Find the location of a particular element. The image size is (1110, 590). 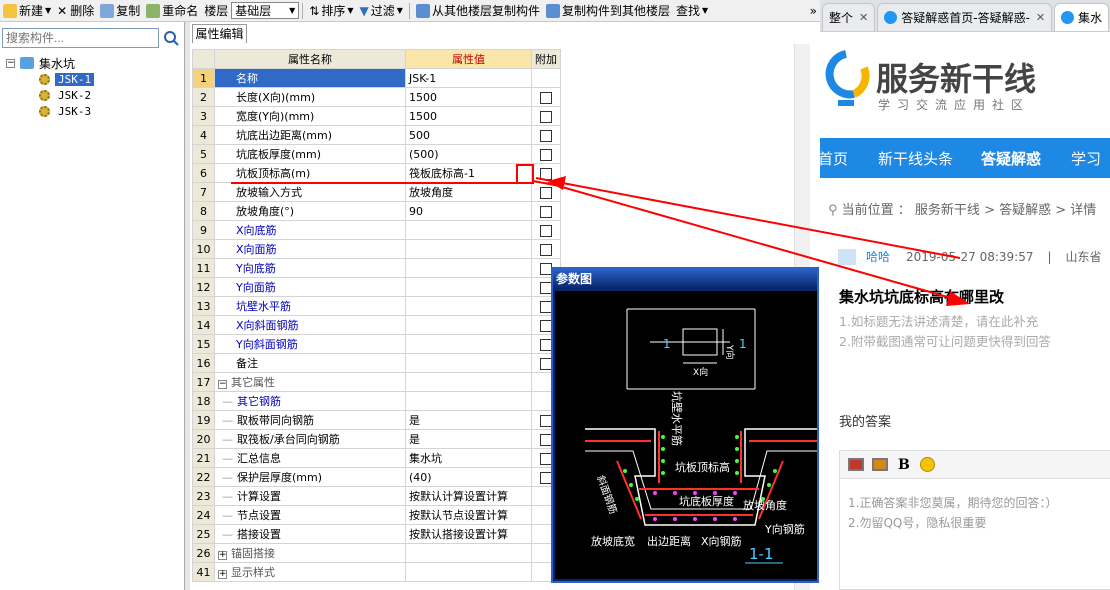

property-name-cell: — 汇总信息 is located at coordinates (310, 458).